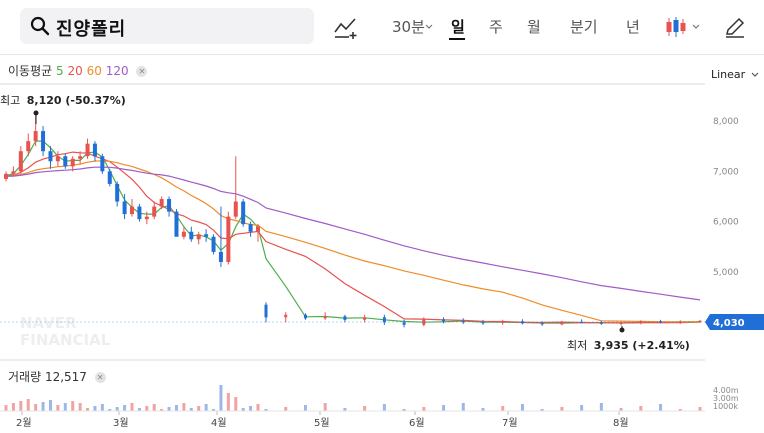 The width and height of the screenshot is (764, 433). I want to click on watermark-line-2: FINANCIAL, so click(65, 340).